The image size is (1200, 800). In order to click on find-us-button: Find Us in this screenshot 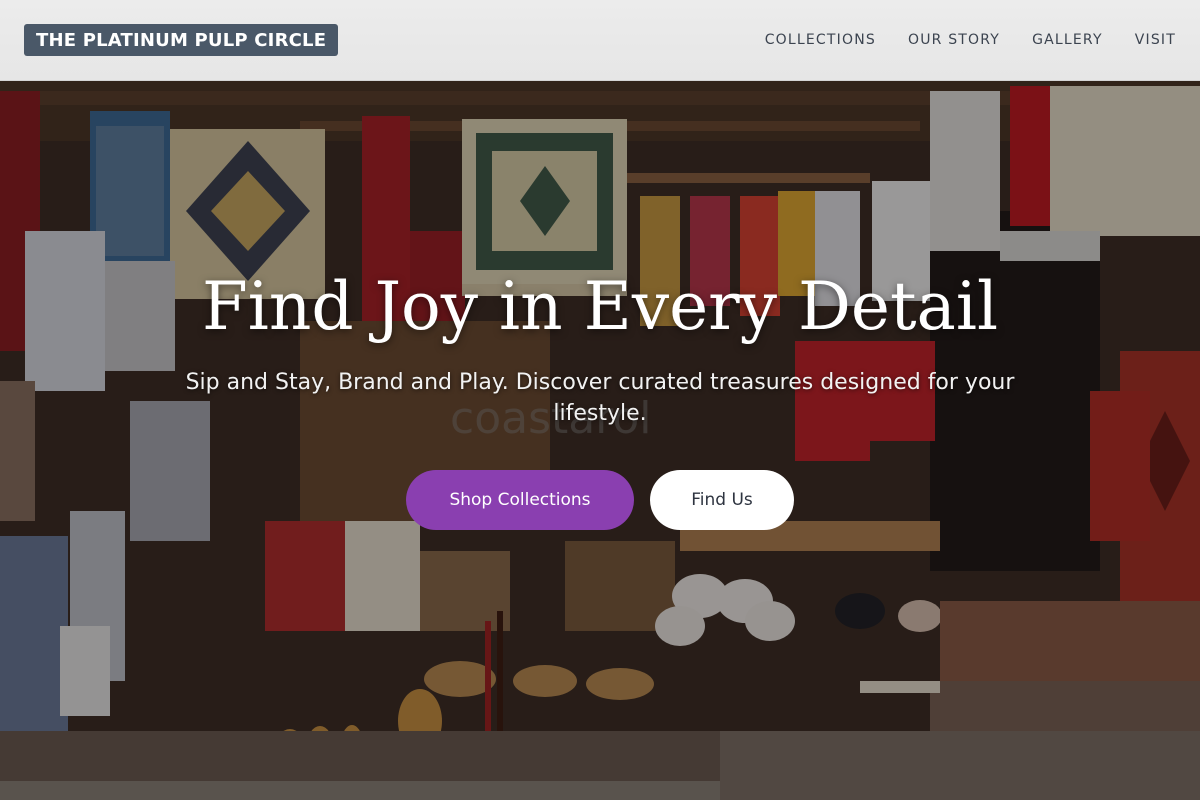, I will do `click(722, 500)`.